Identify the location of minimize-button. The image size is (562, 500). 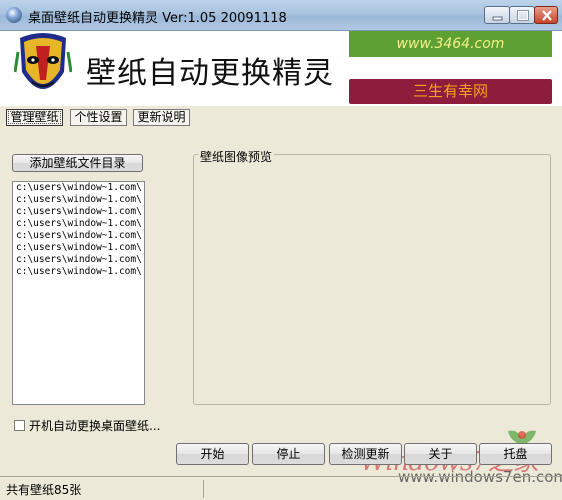
(497, 15).